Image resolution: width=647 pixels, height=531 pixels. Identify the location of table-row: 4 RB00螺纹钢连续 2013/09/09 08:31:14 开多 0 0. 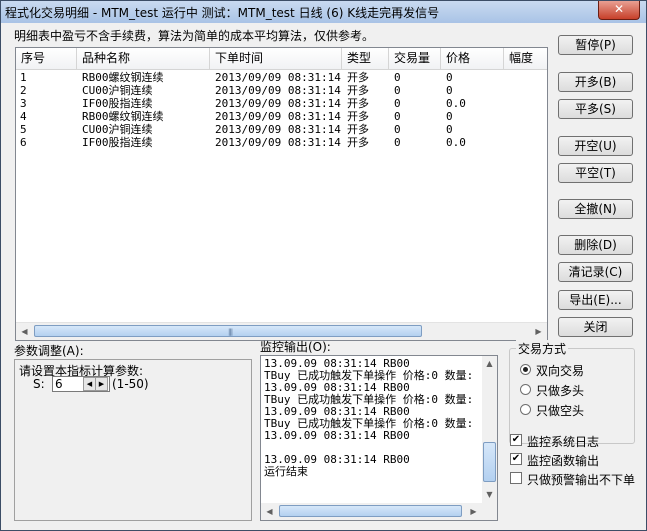
(281, 116).